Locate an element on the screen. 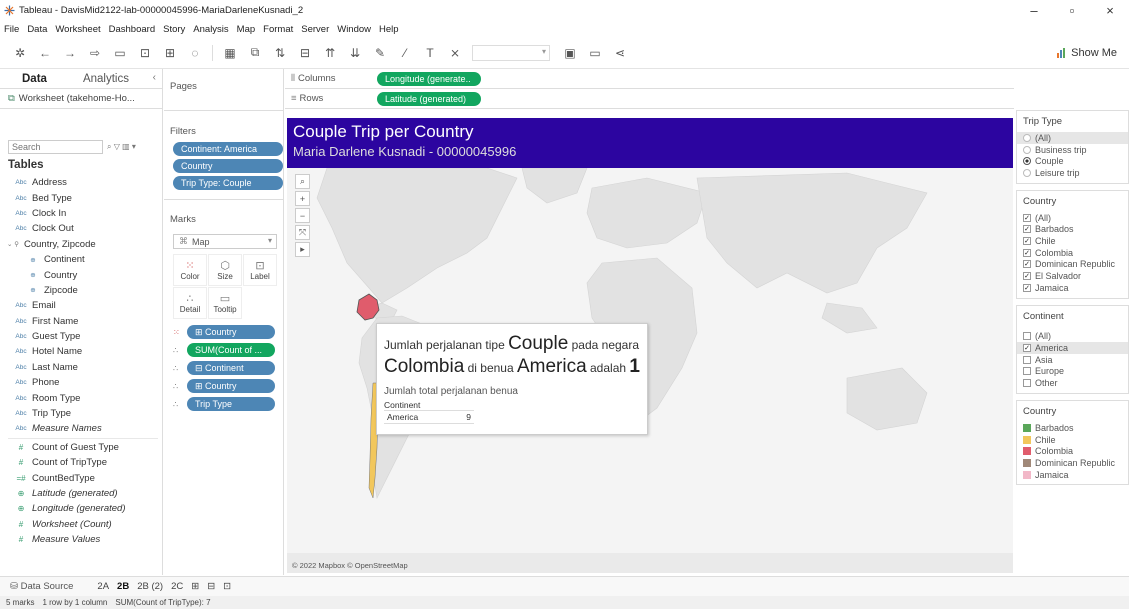 This screenshot has width=1129, height=609. columns-shelf: ⫴ Columns Longitude (generate.. is located at coordinates (649, 79).